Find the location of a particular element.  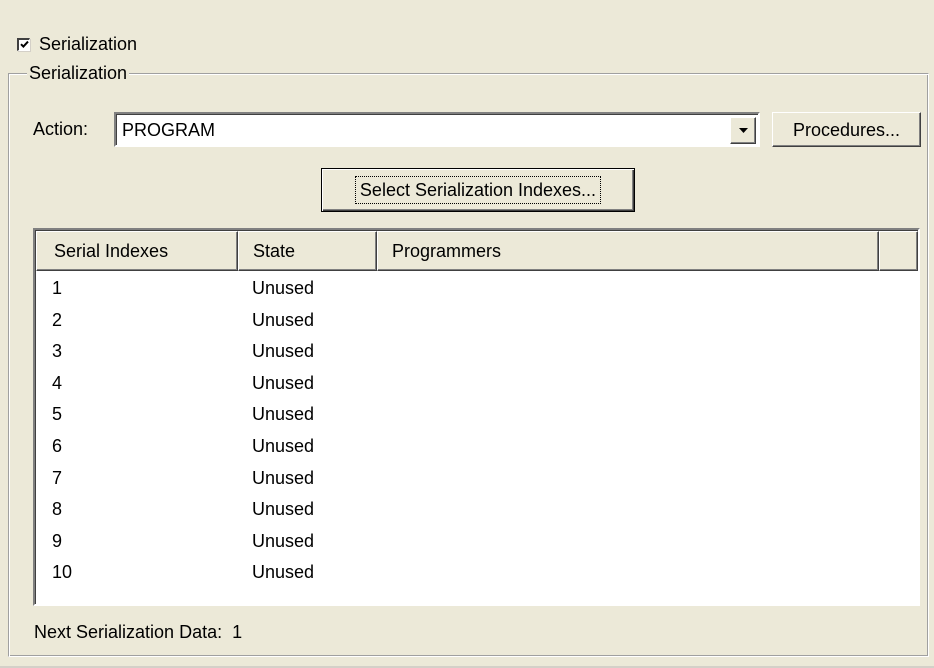

serial-index-cell: 6 is located at coordinates (57, 445).